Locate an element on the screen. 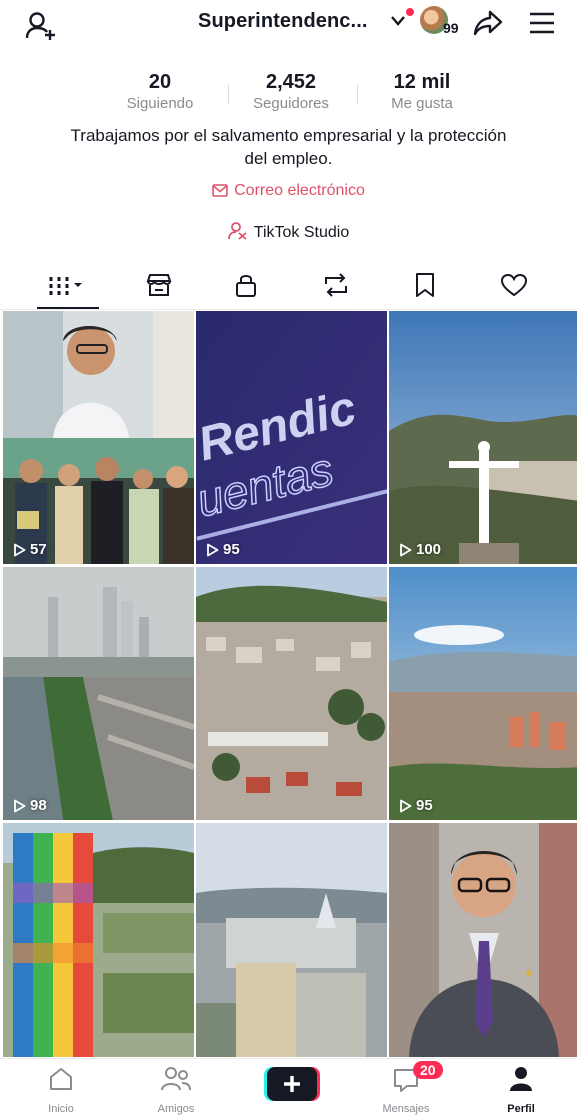 The width and height of the screenshot is (577, 1116). tiktok-studio-link: TikTok Studio is located at coordinates (288, 233).